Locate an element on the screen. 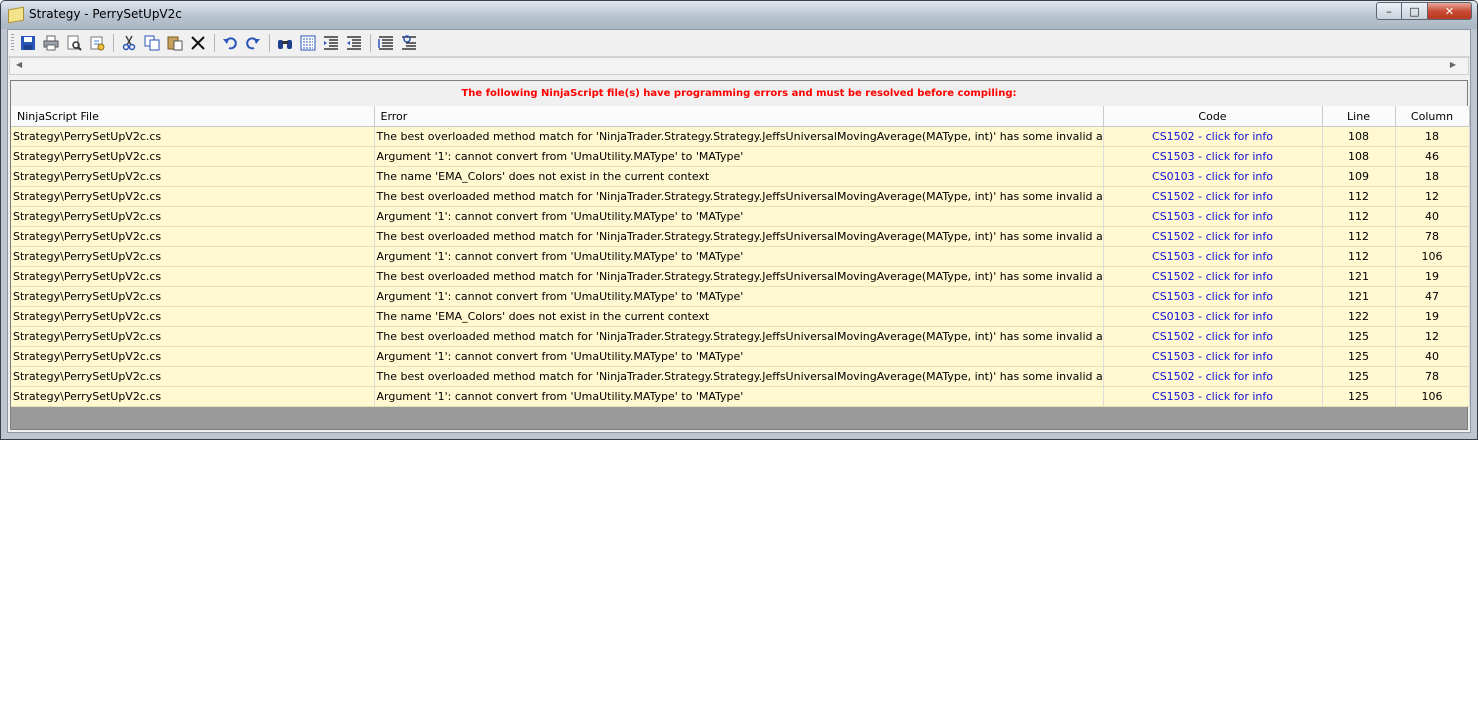  indent-button is located at coordinates (331, 43).